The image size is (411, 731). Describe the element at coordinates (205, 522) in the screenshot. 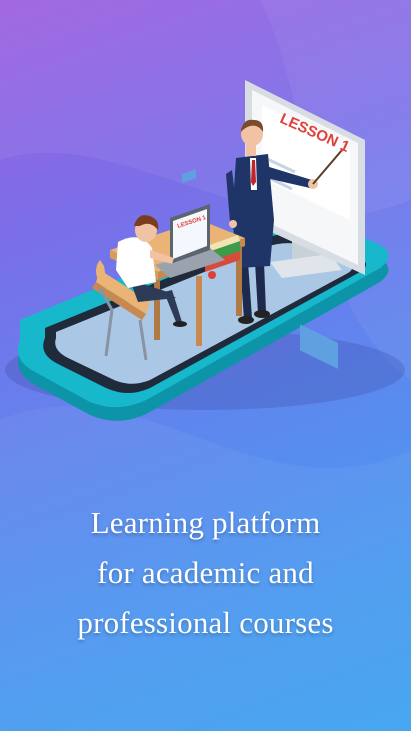

I see `tagline-line-1: Learning platform` at that location.